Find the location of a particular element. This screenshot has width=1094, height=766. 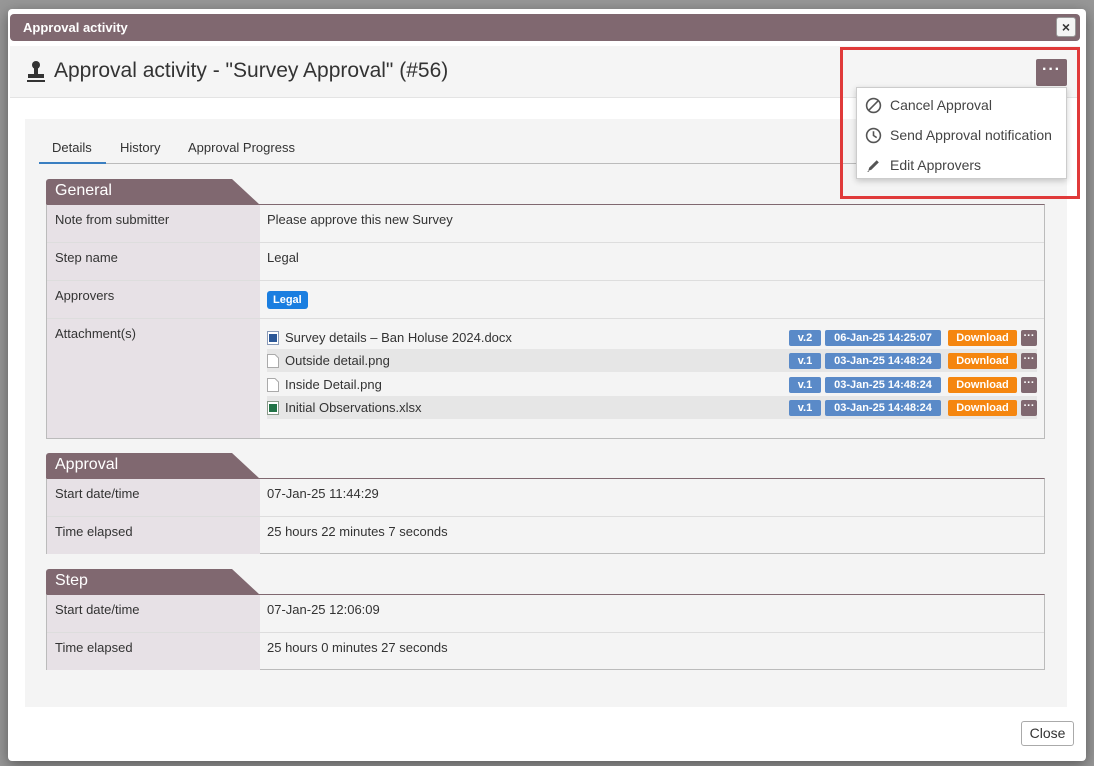

row-label: Step name is located at coordinates (153, 261).